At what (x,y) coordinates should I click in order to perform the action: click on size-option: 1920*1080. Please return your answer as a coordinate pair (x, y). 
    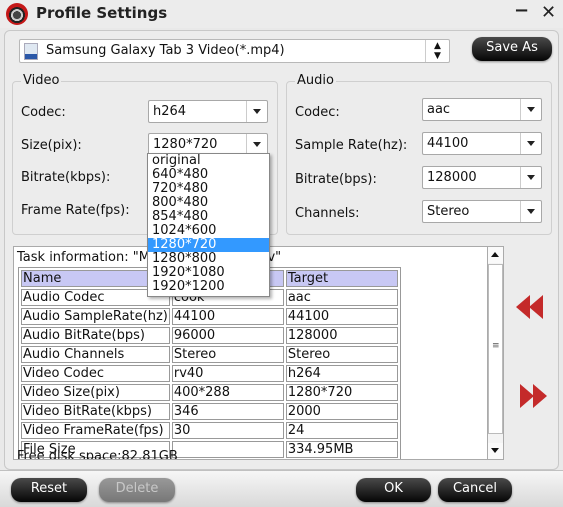
    Looking at the image, I should click on (208, 273).